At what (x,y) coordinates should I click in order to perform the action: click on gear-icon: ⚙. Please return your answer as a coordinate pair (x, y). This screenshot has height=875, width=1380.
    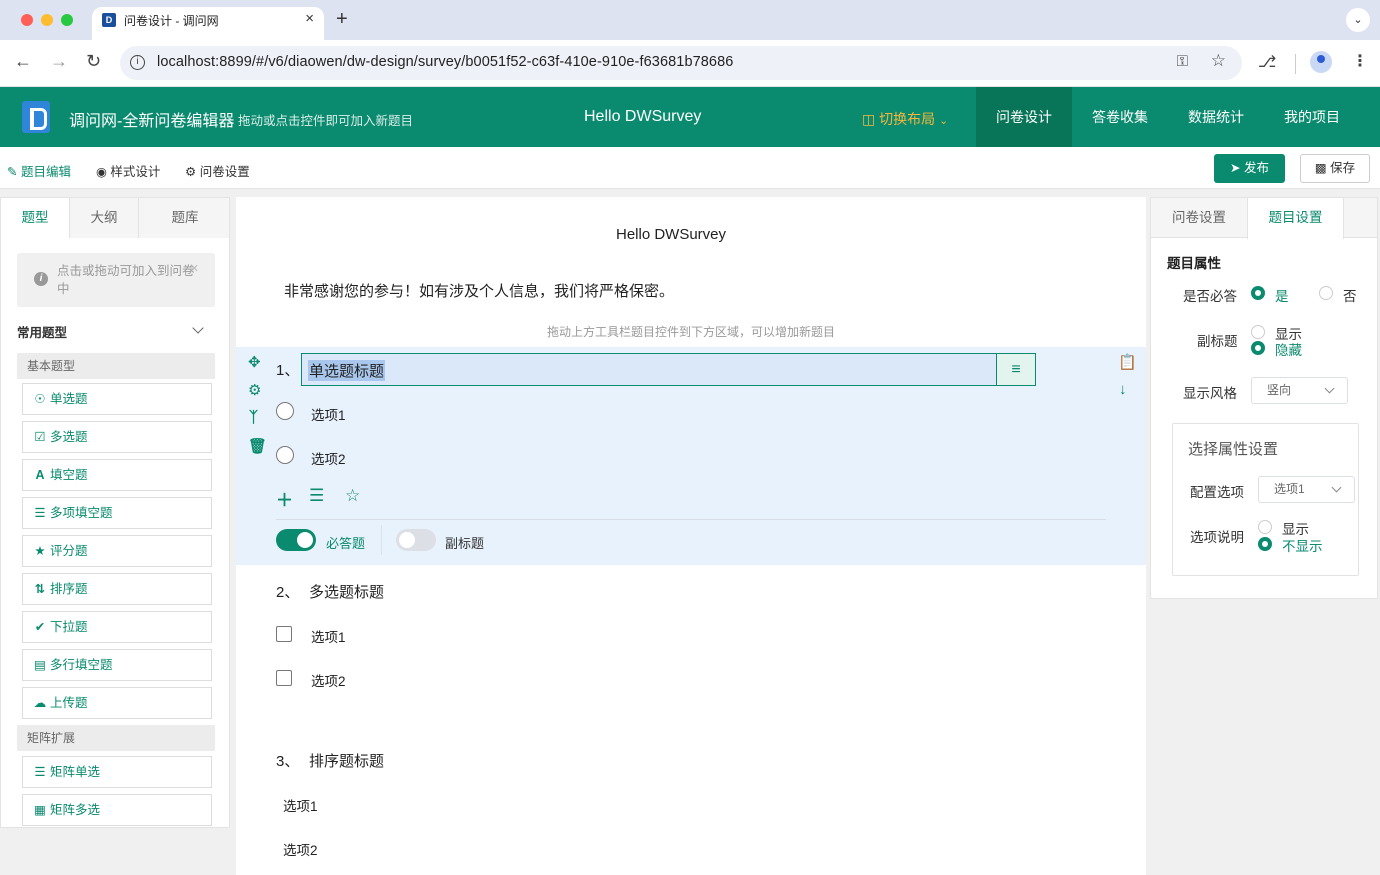
    Looking at the image, I should click on (254, 390).